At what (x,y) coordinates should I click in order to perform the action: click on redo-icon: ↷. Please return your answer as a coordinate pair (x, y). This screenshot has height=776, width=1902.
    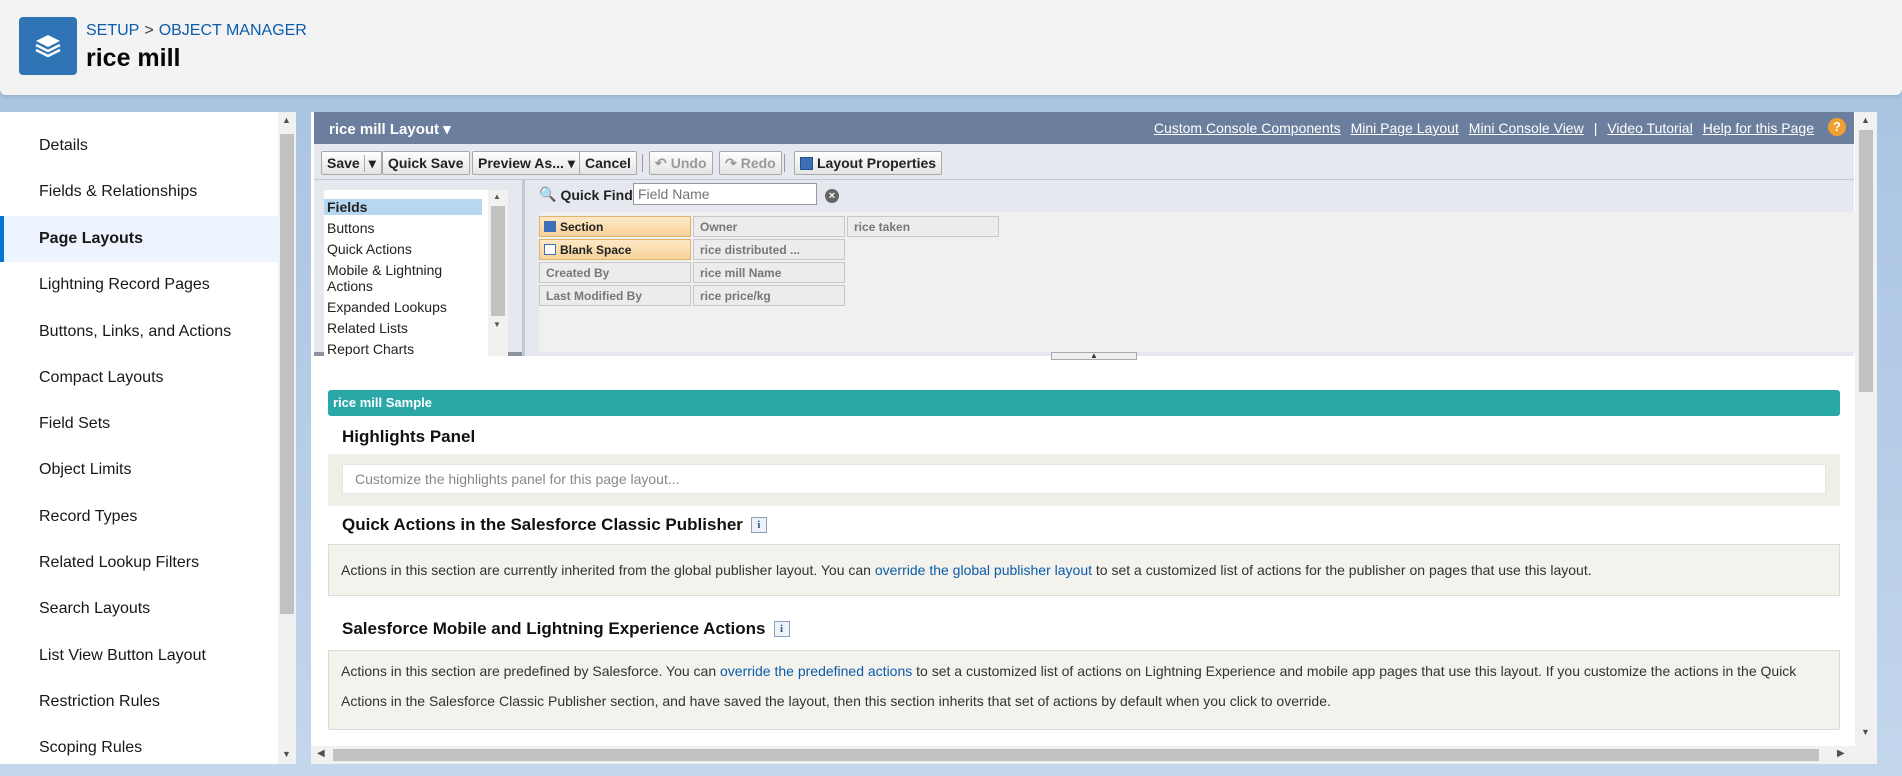
    Looking at the image, I should click on (731, 162).